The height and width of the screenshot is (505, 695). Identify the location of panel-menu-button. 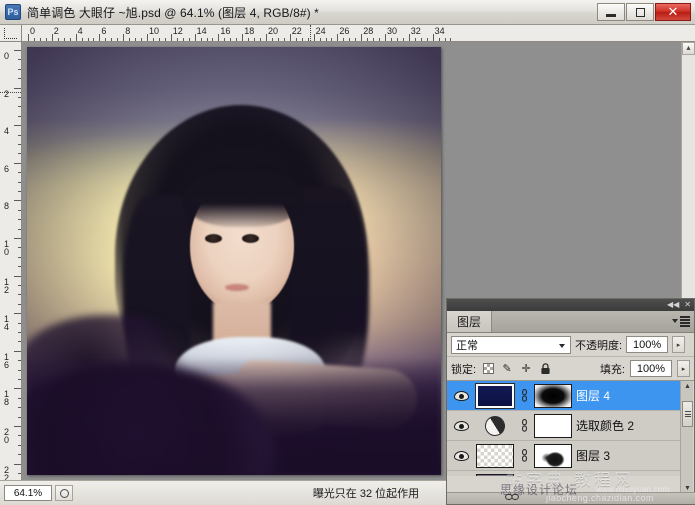
(681, 321).